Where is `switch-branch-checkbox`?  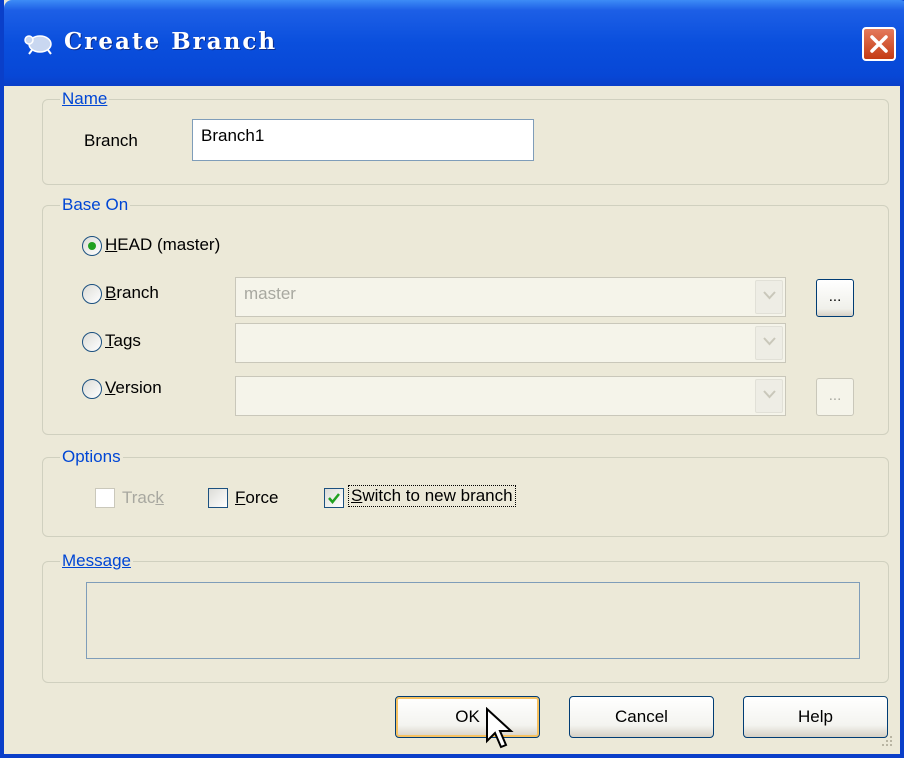
switch-branch-checkbox is located at coordinates (334, 498).